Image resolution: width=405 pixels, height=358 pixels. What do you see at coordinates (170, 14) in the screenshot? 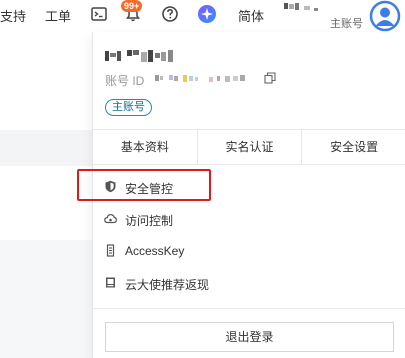
I see `help-icon` at bounding box center [170, 14].